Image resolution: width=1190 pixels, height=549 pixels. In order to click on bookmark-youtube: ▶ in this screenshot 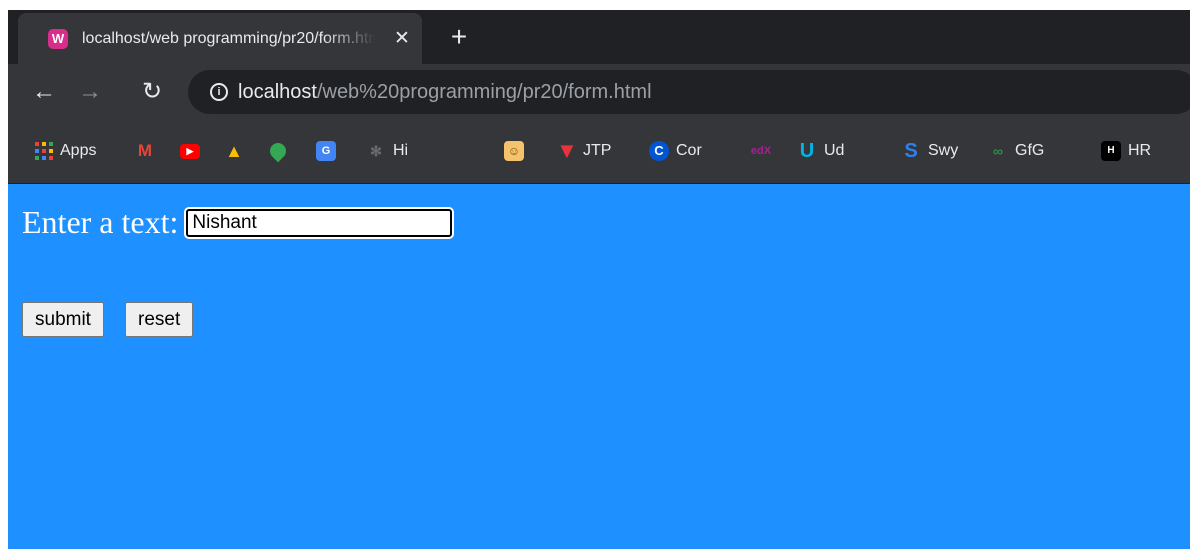, I will do `click(190, 151)`.